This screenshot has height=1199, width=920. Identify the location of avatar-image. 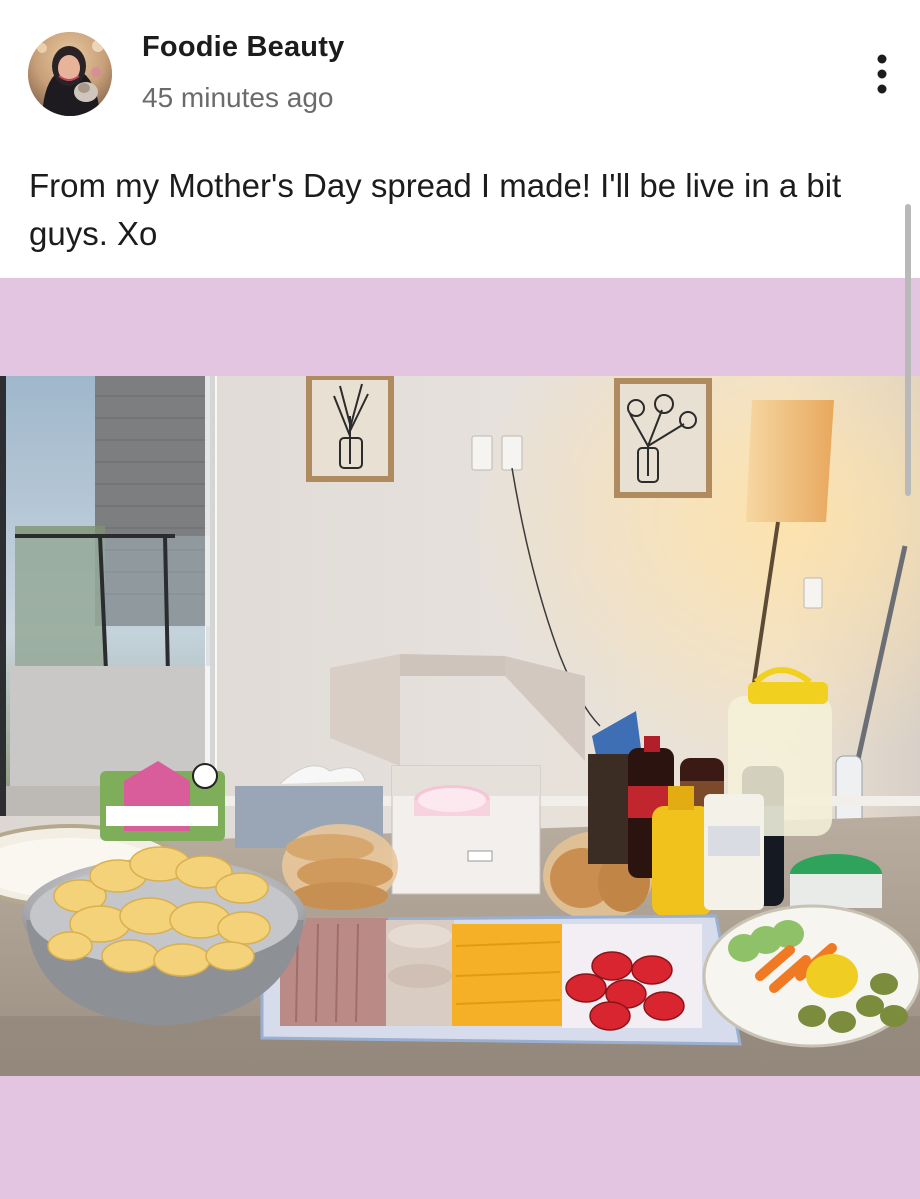
(70, 74).